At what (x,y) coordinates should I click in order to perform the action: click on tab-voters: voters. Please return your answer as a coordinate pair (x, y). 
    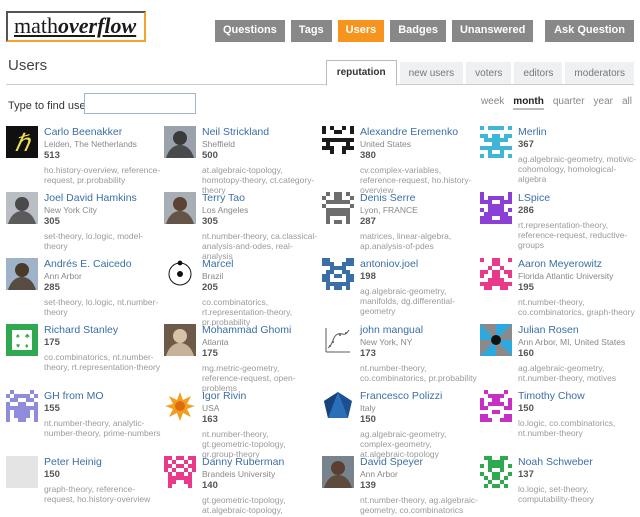
    Looking at the image, I should click on (489, 73).